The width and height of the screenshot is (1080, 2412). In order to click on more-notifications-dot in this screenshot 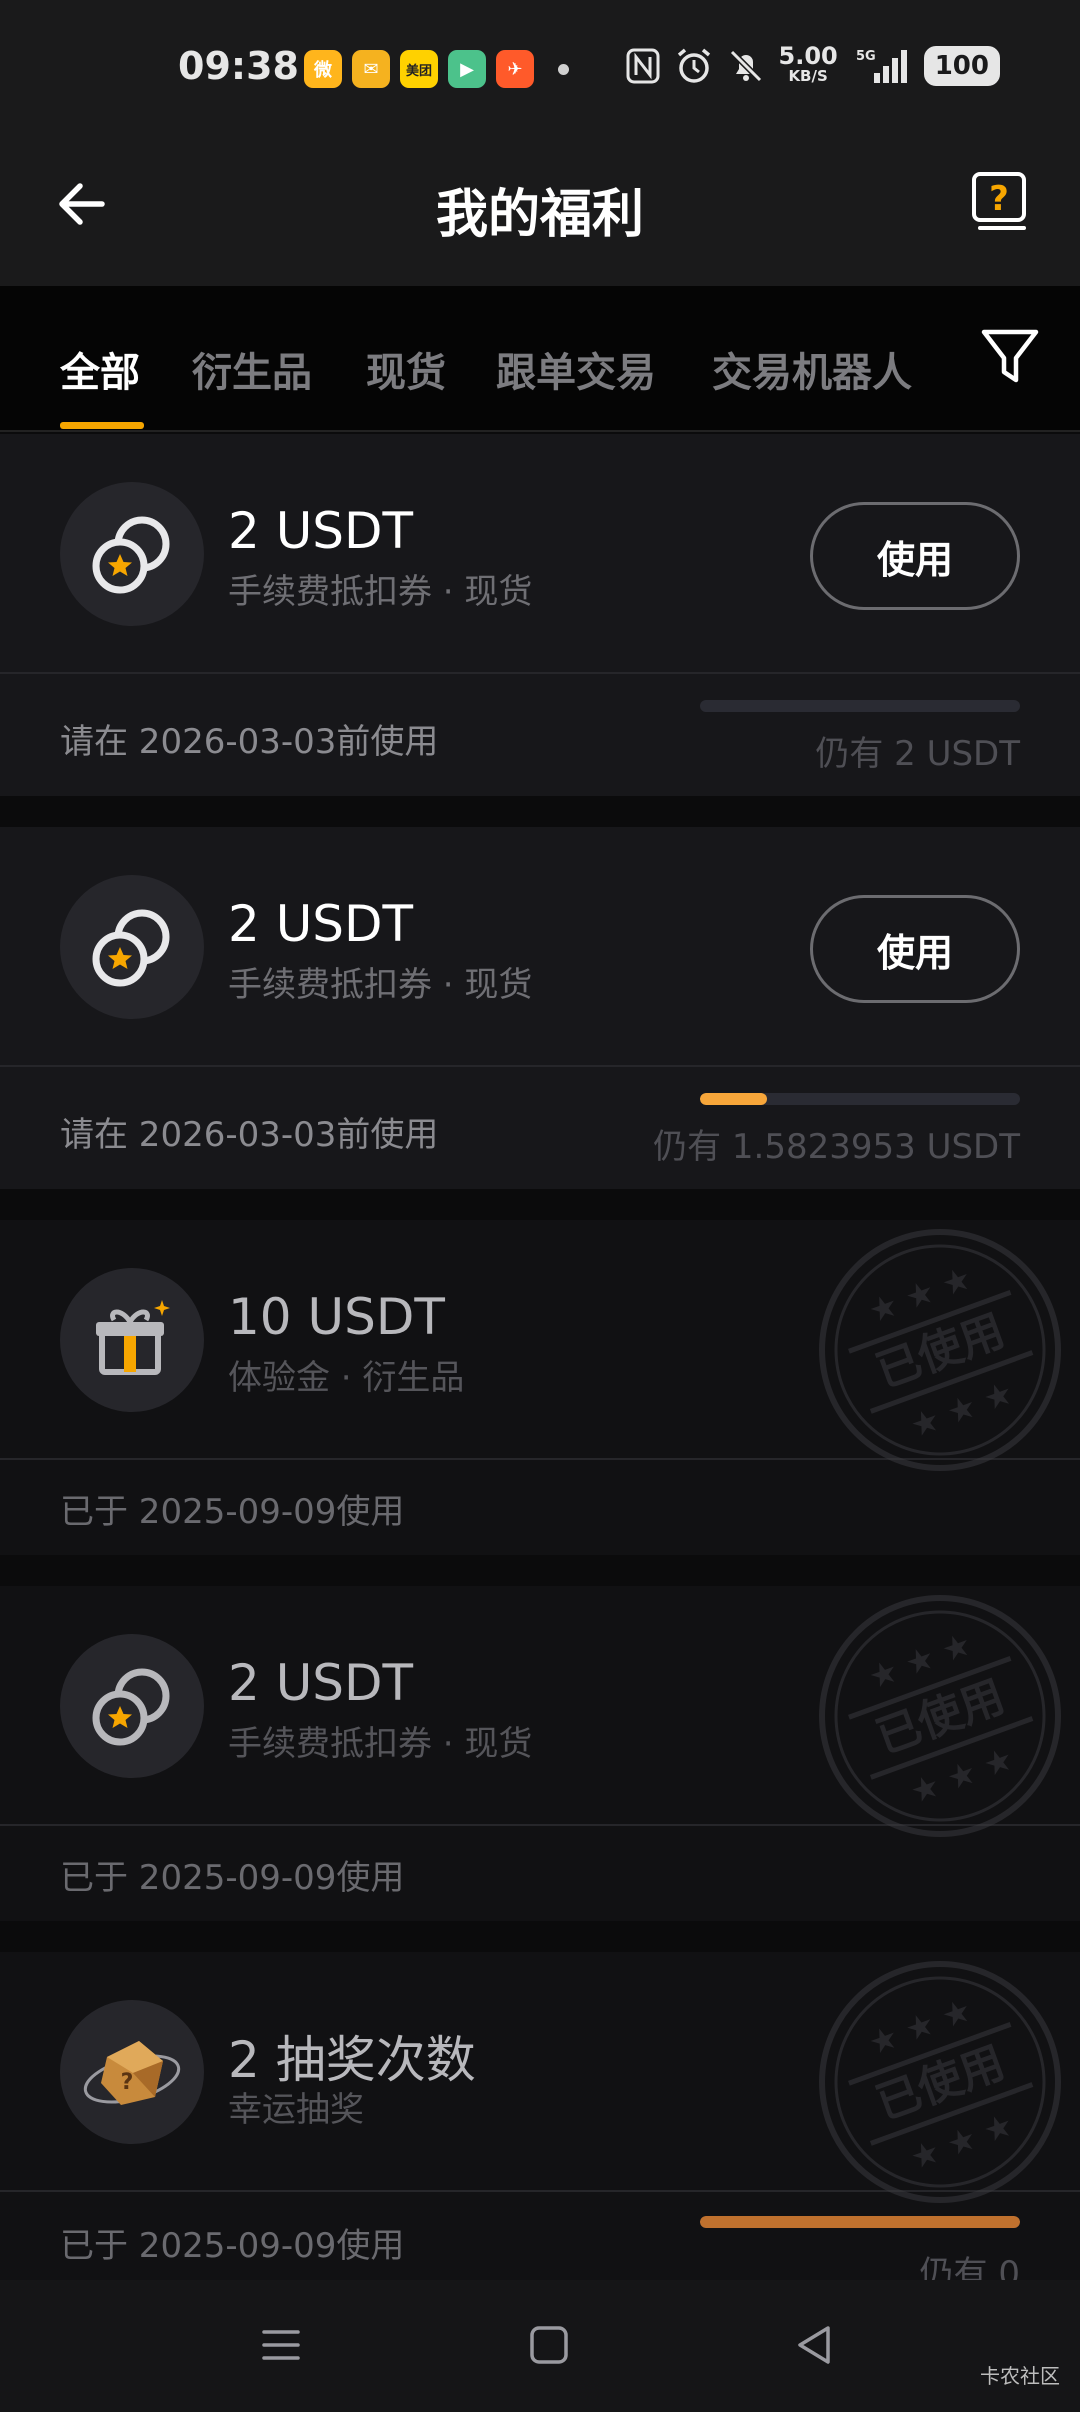, I will do `click(563, 69)`.